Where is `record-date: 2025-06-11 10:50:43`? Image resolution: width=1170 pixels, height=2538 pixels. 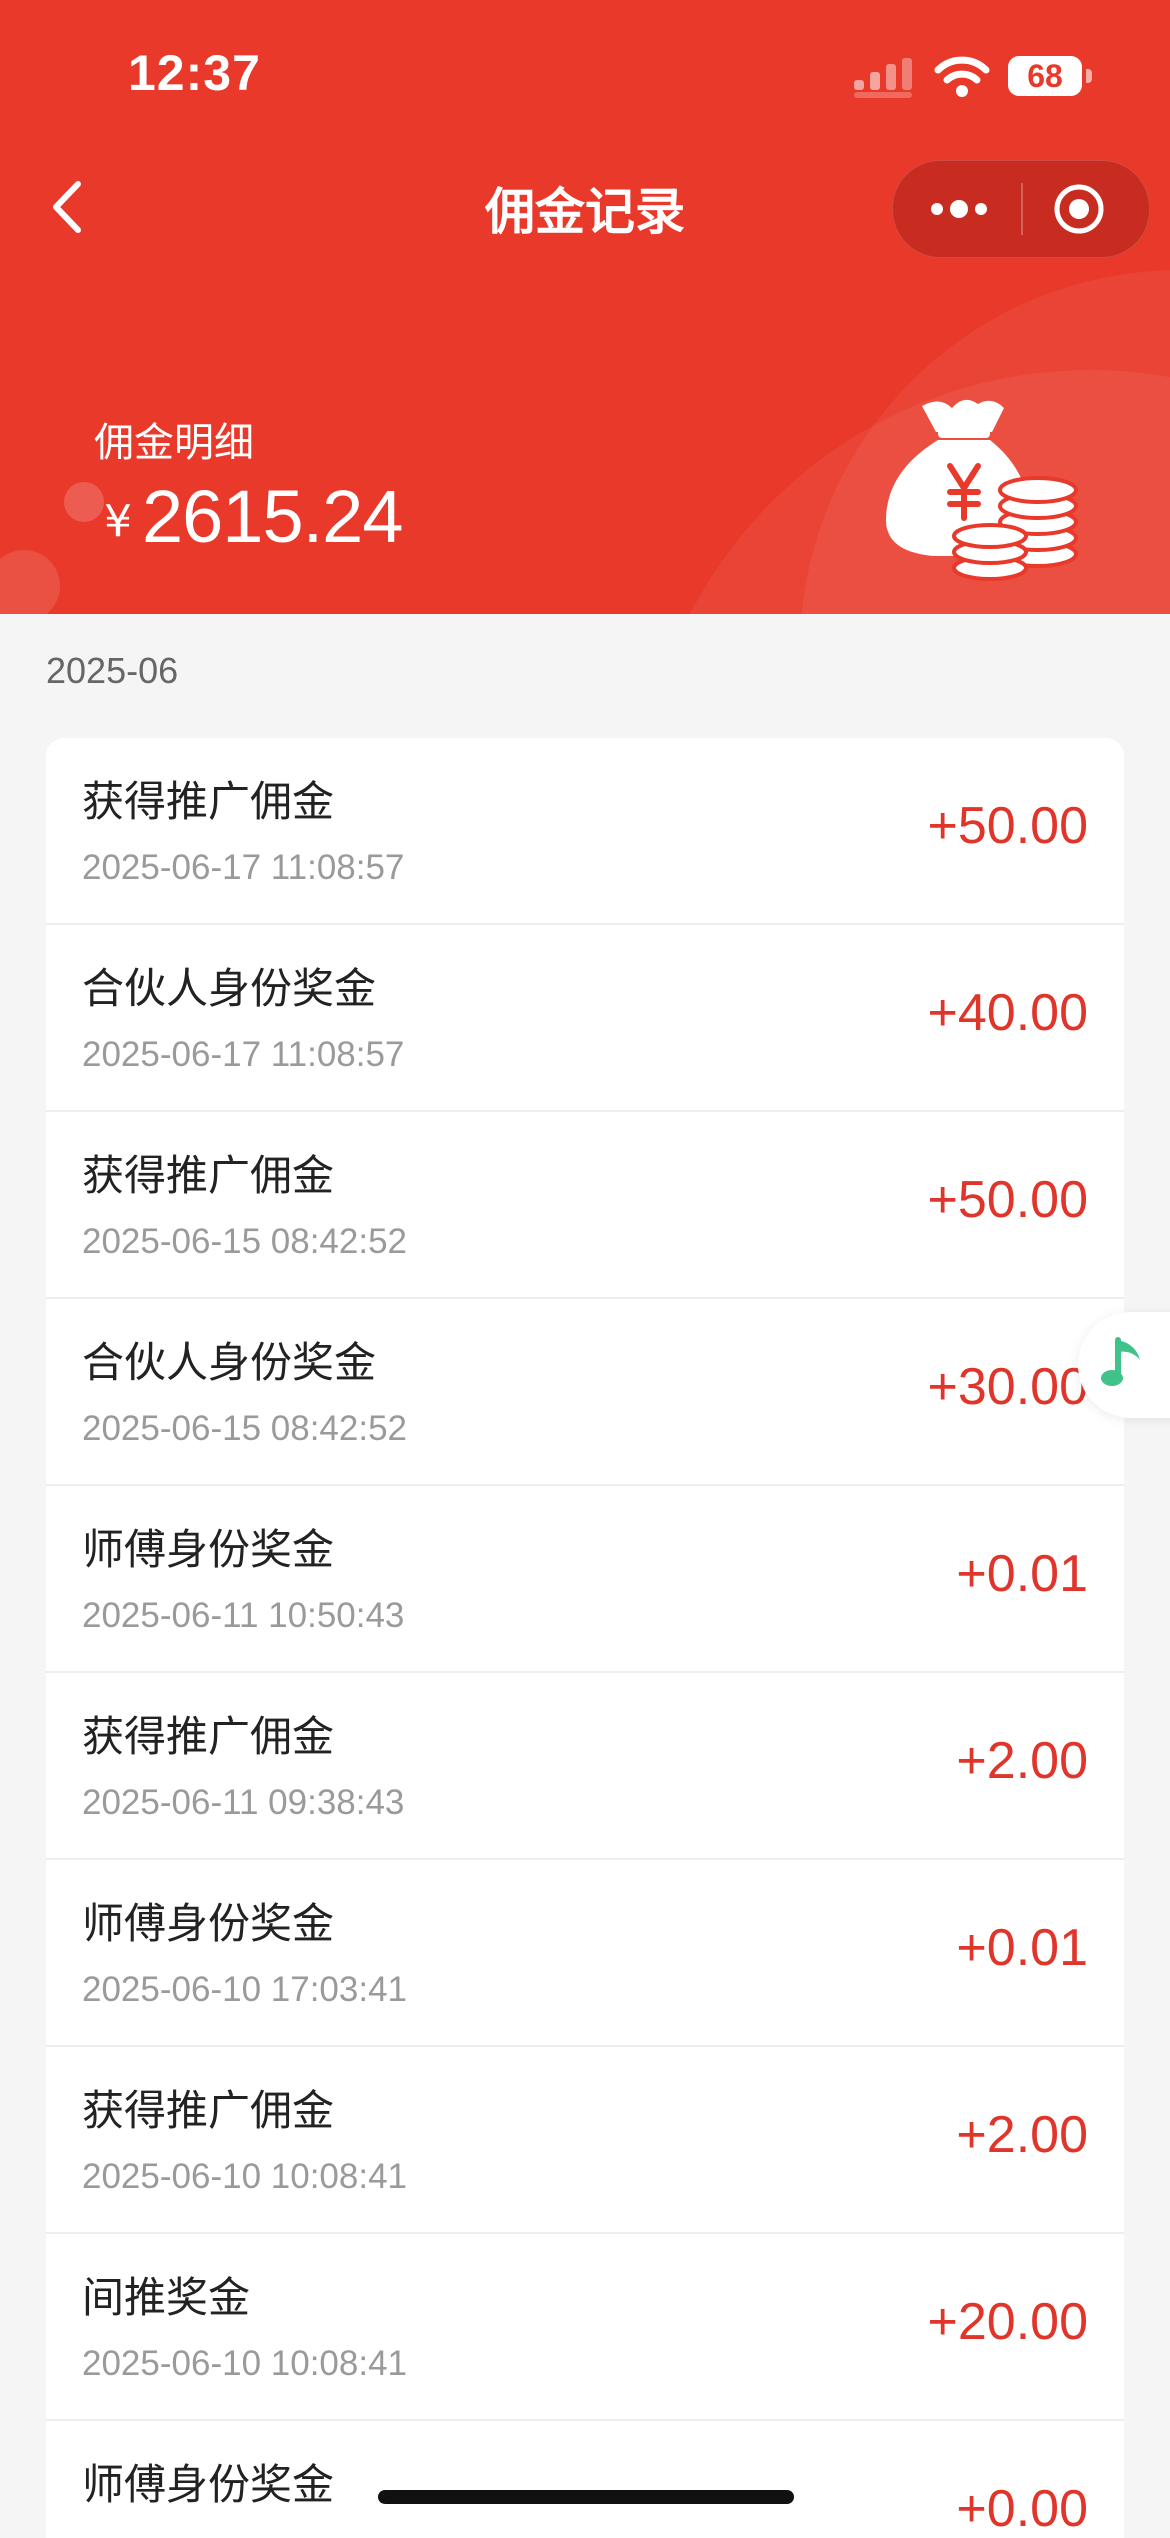 record-date: 2025-06-11 10:50:43 is located at coordinates (243, 1615).